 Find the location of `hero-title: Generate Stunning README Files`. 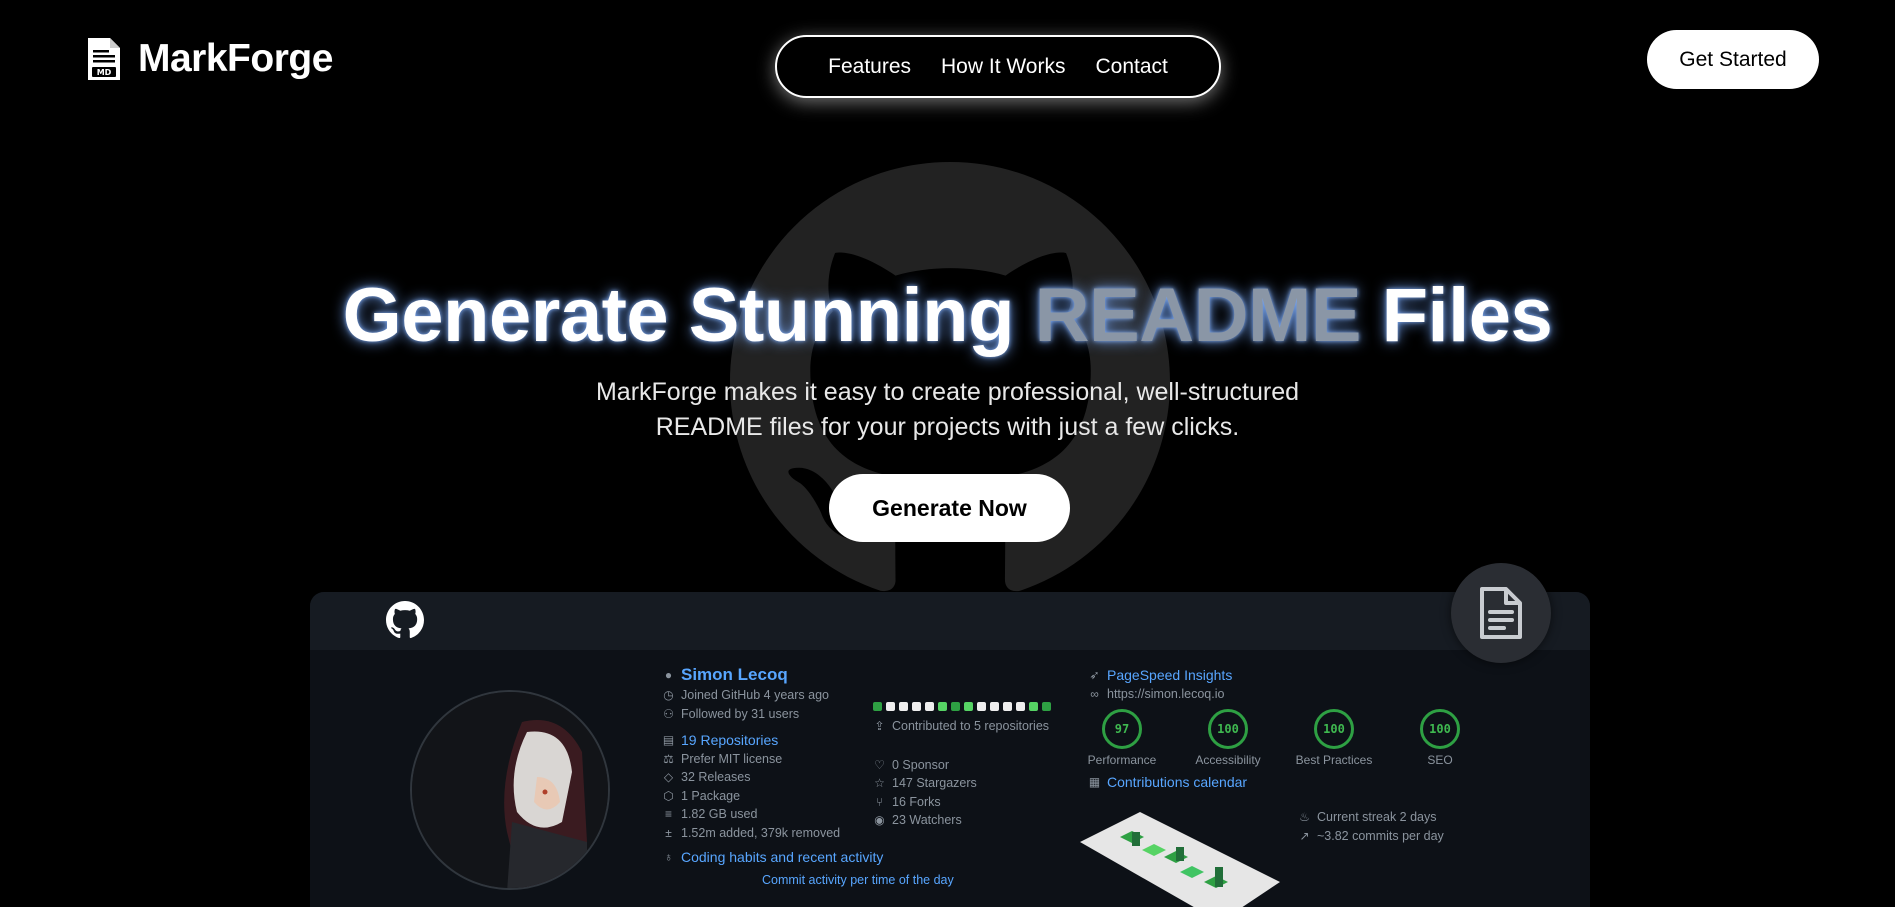

hero-title: Generate Stunning README Files is located at coordinates (947, 315).